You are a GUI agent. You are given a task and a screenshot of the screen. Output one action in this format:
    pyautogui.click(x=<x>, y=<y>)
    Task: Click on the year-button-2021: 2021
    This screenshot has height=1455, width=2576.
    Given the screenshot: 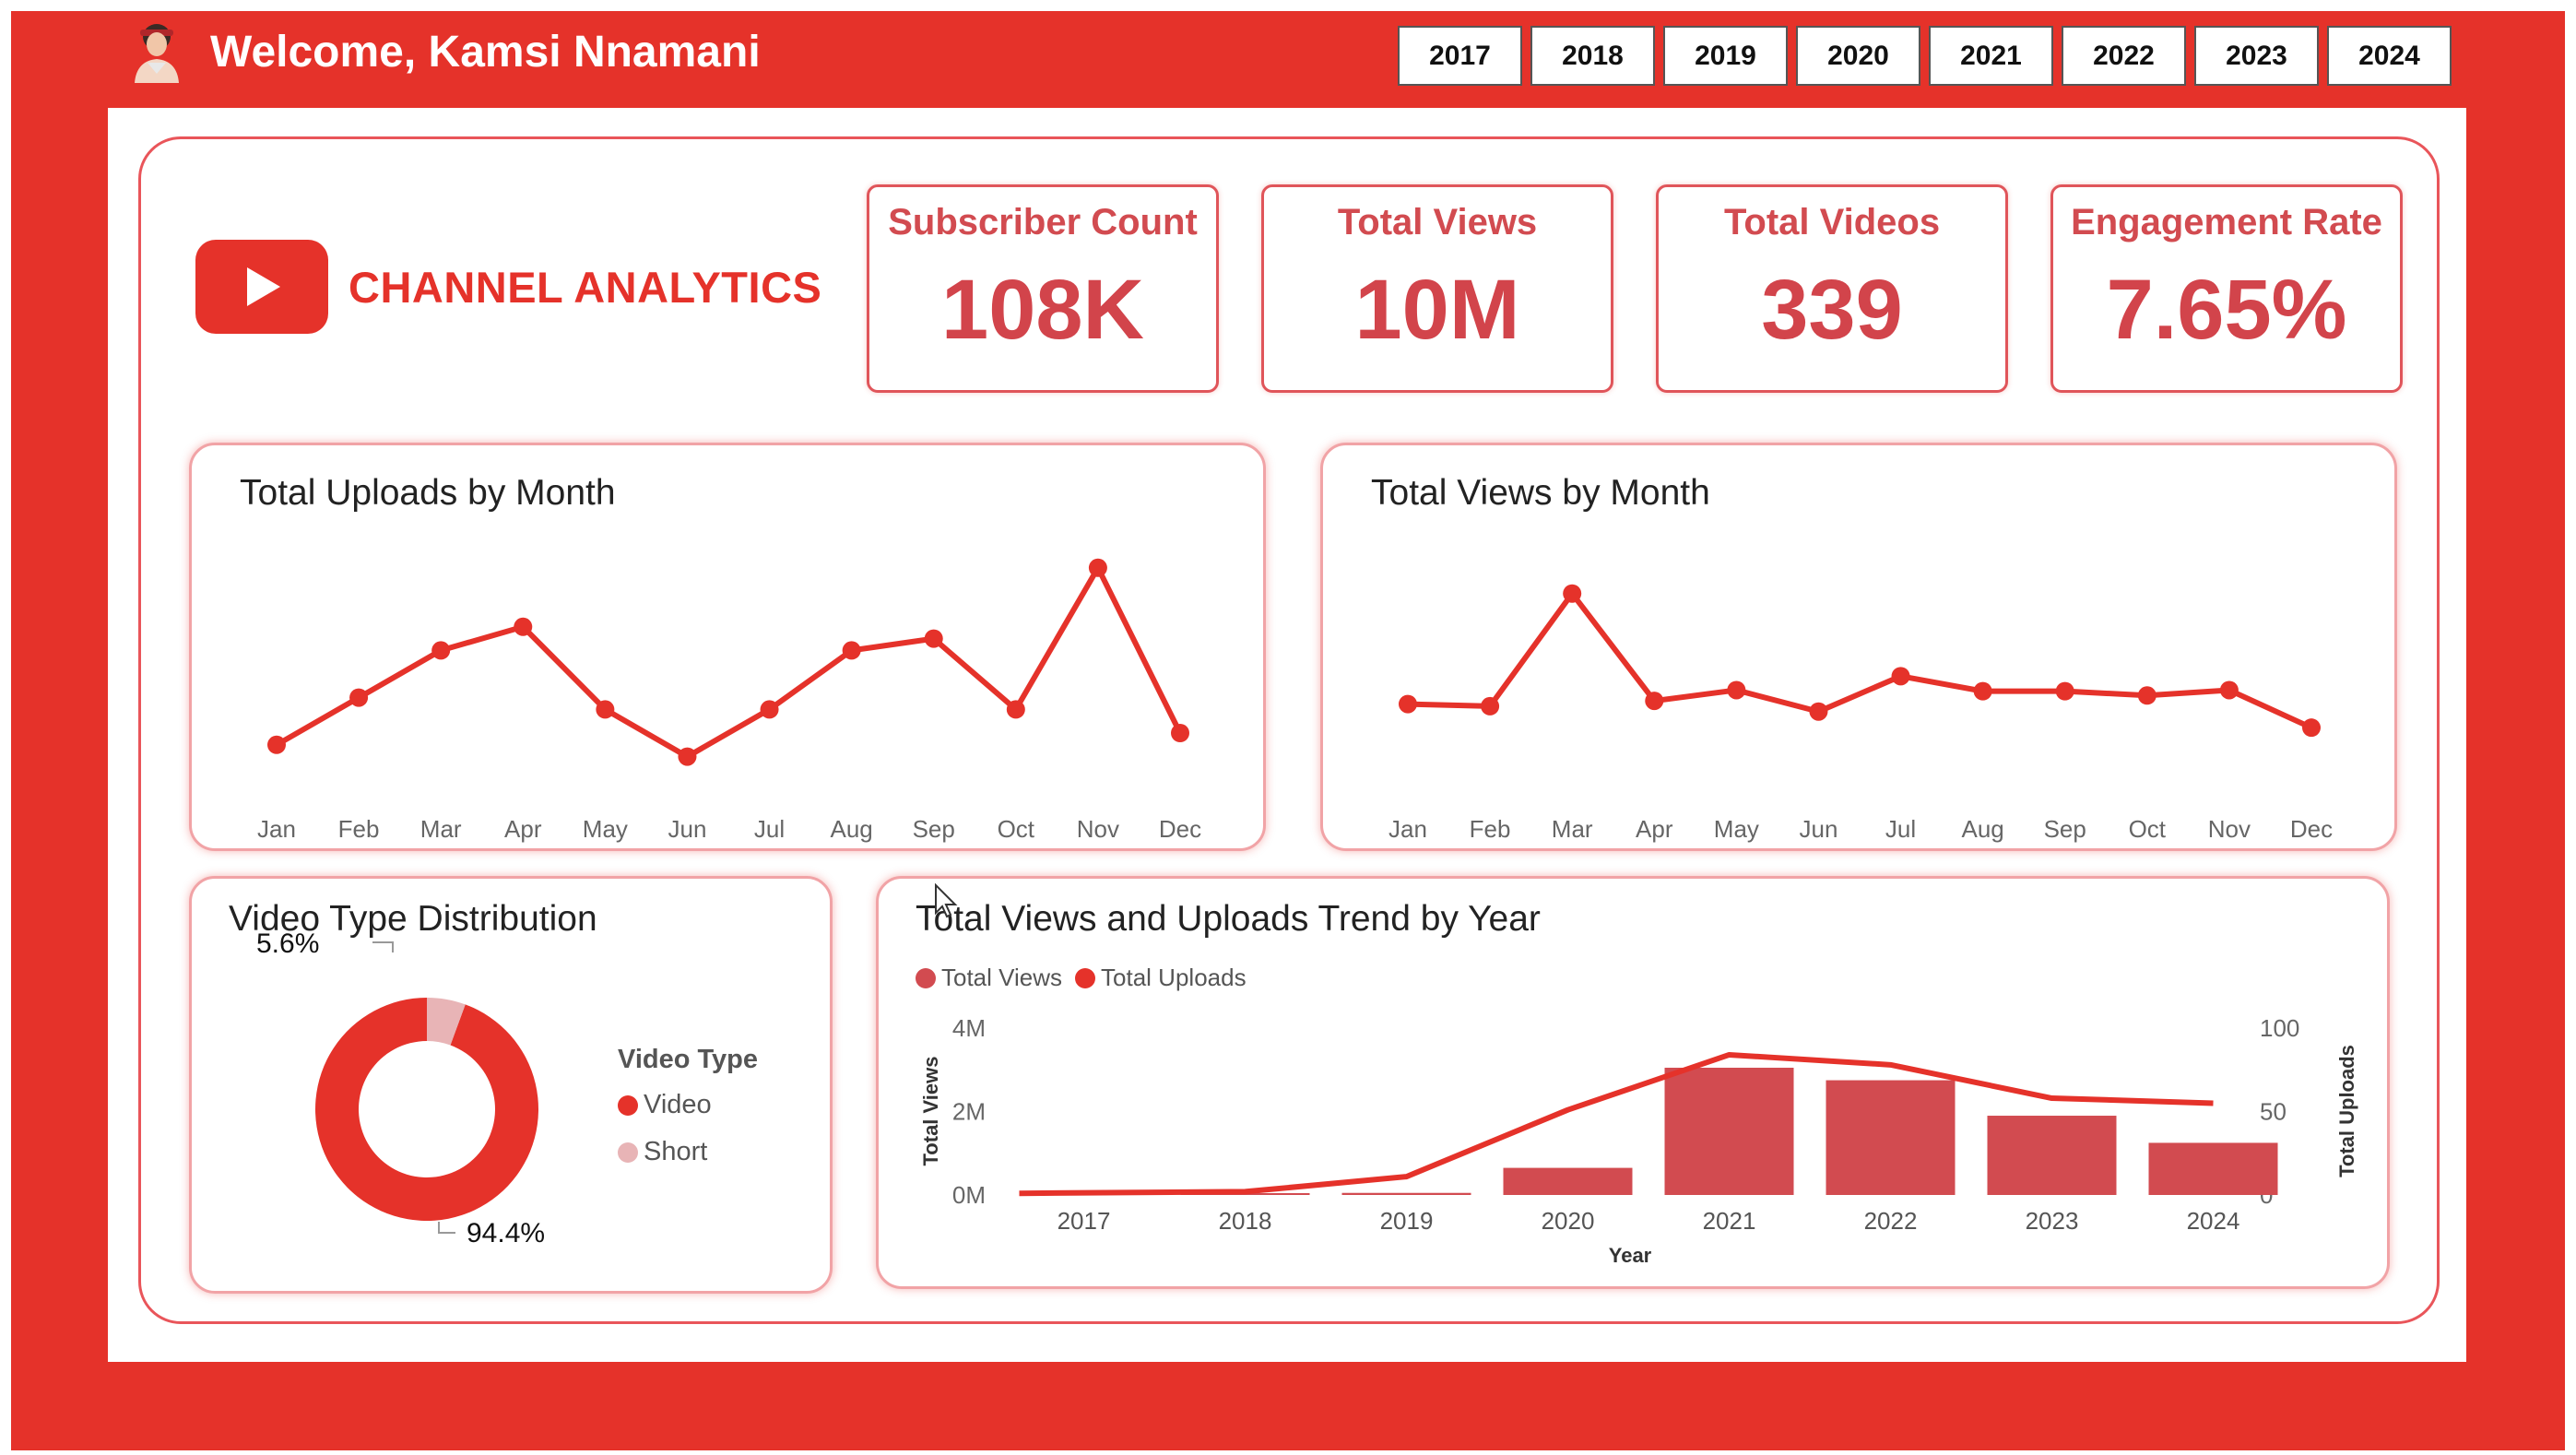 What is the action you would take?
    pyautogui.click(x=1991, y=56)
    